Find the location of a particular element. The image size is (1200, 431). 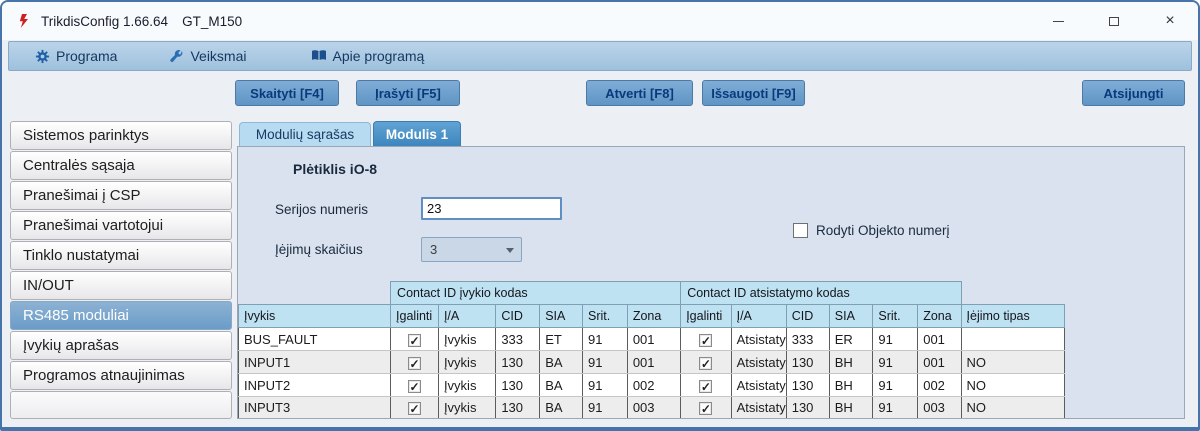

show-object-number-checkbox is located at coordinates (800, 230).